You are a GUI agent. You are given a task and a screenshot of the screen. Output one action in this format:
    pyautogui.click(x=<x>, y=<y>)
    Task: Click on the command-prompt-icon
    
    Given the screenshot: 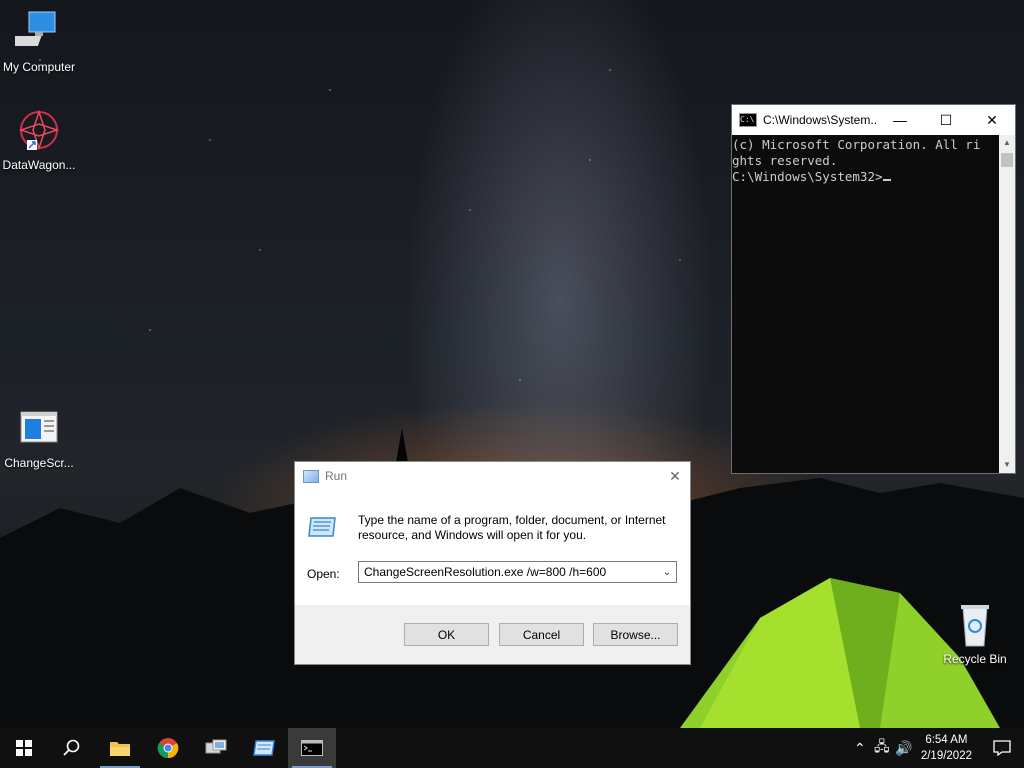 What is the action you would take?
    pyautogui.click(x=312, y=748)
    